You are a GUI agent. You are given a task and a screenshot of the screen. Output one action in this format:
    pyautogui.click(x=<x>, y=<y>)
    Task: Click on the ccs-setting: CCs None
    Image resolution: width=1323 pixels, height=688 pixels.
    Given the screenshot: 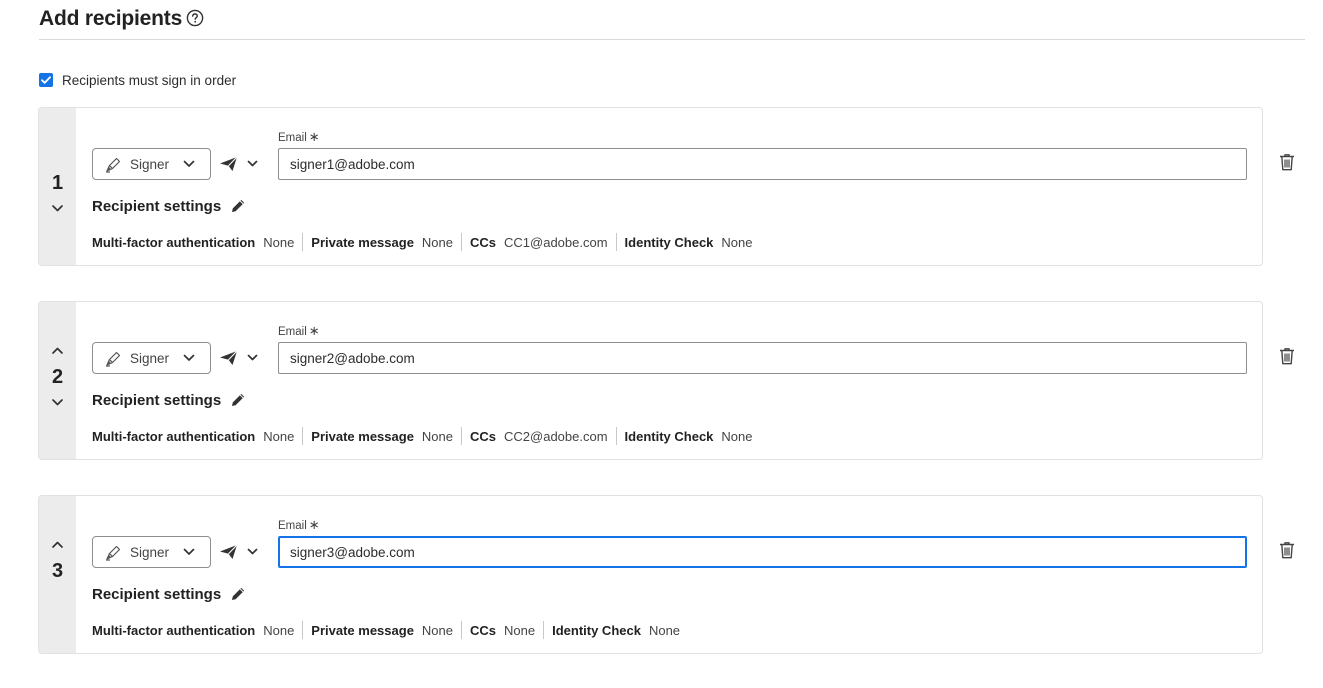 What is the action you would take?
    pyautogui.click(x=502, y=630)
    